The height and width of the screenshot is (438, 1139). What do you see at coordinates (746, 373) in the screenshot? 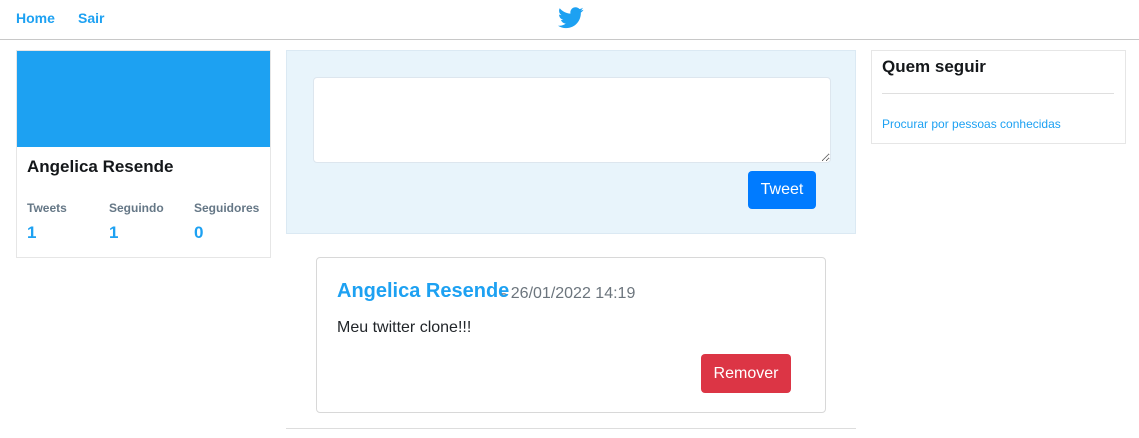
I see `remove-tweet-button: Remover` at bounding box center [746, 373].